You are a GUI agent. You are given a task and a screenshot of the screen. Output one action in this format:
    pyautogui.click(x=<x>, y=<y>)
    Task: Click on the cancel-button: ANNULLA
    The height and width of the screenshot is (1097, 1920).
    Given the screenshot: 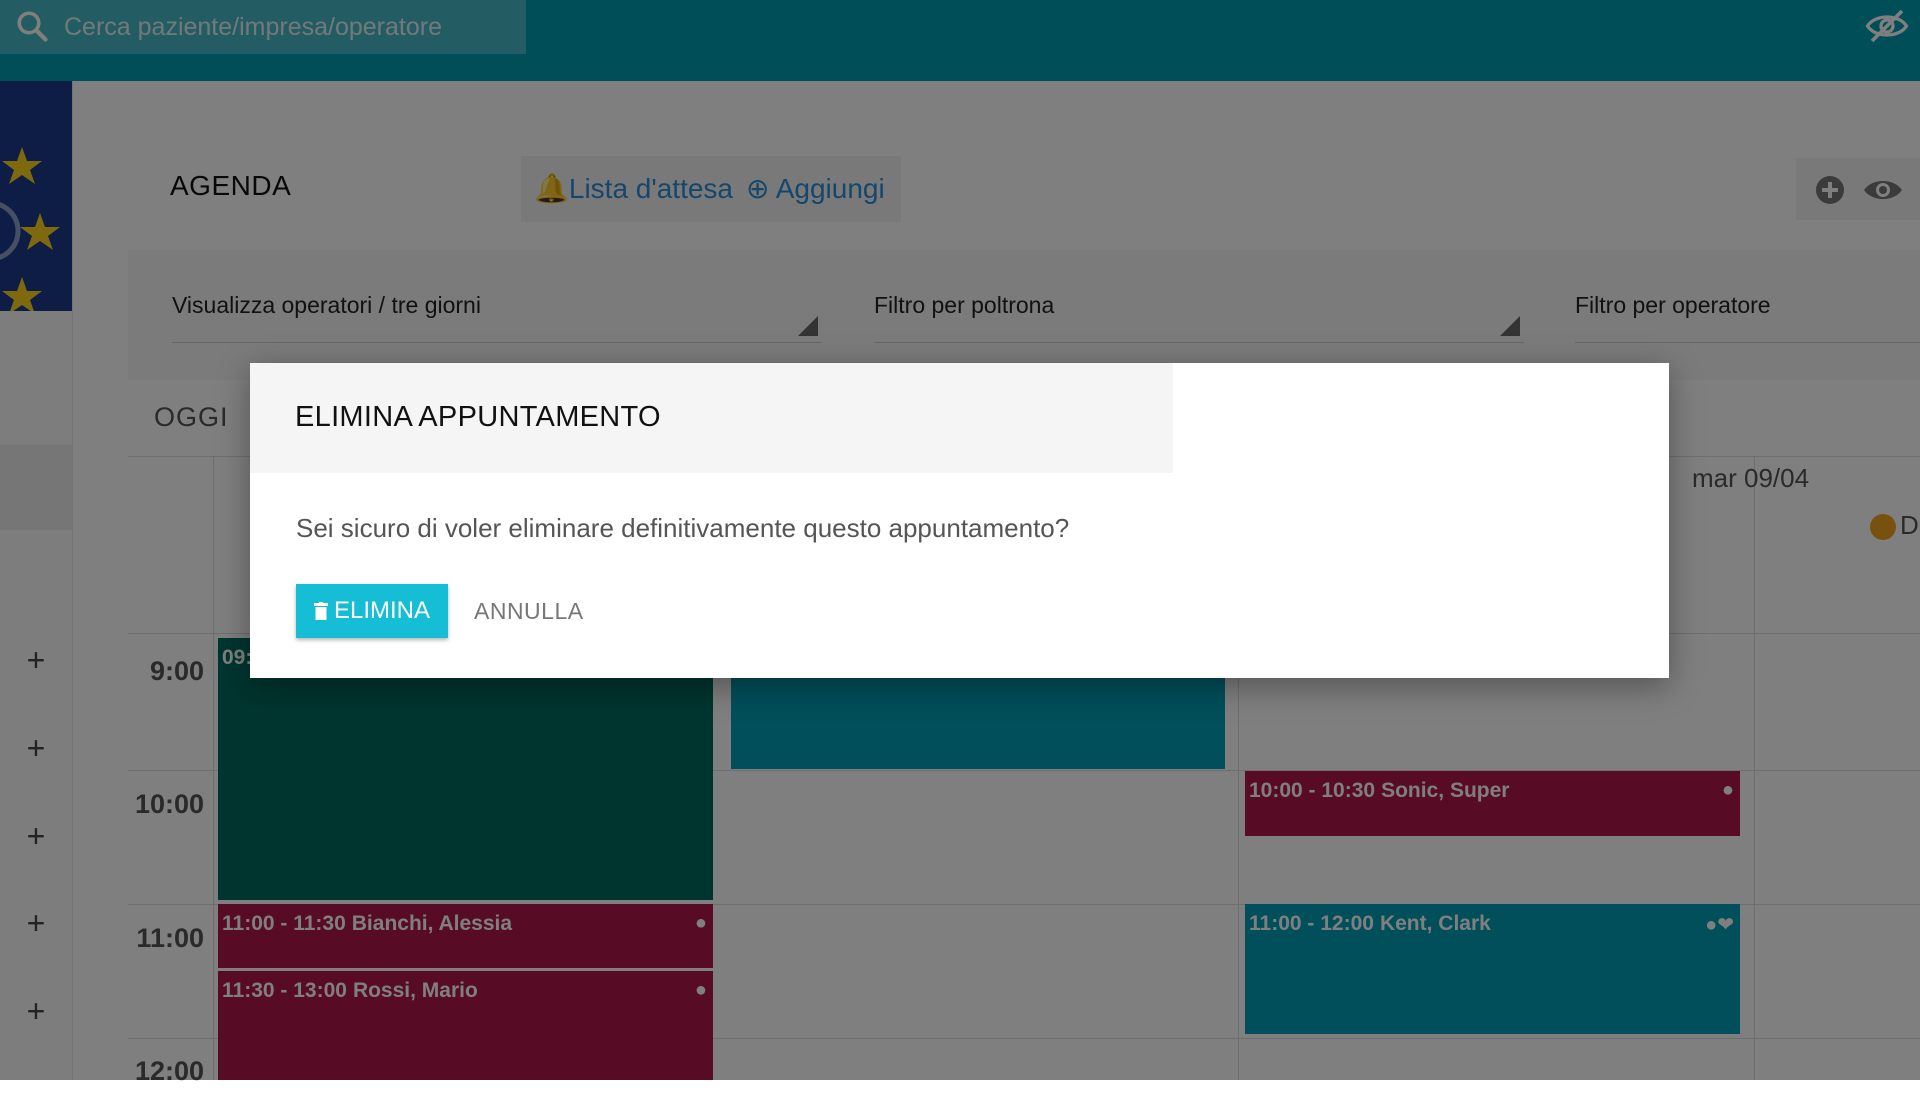 What is the action you would take?
    pyautogui.click(x=529, y=611)
    